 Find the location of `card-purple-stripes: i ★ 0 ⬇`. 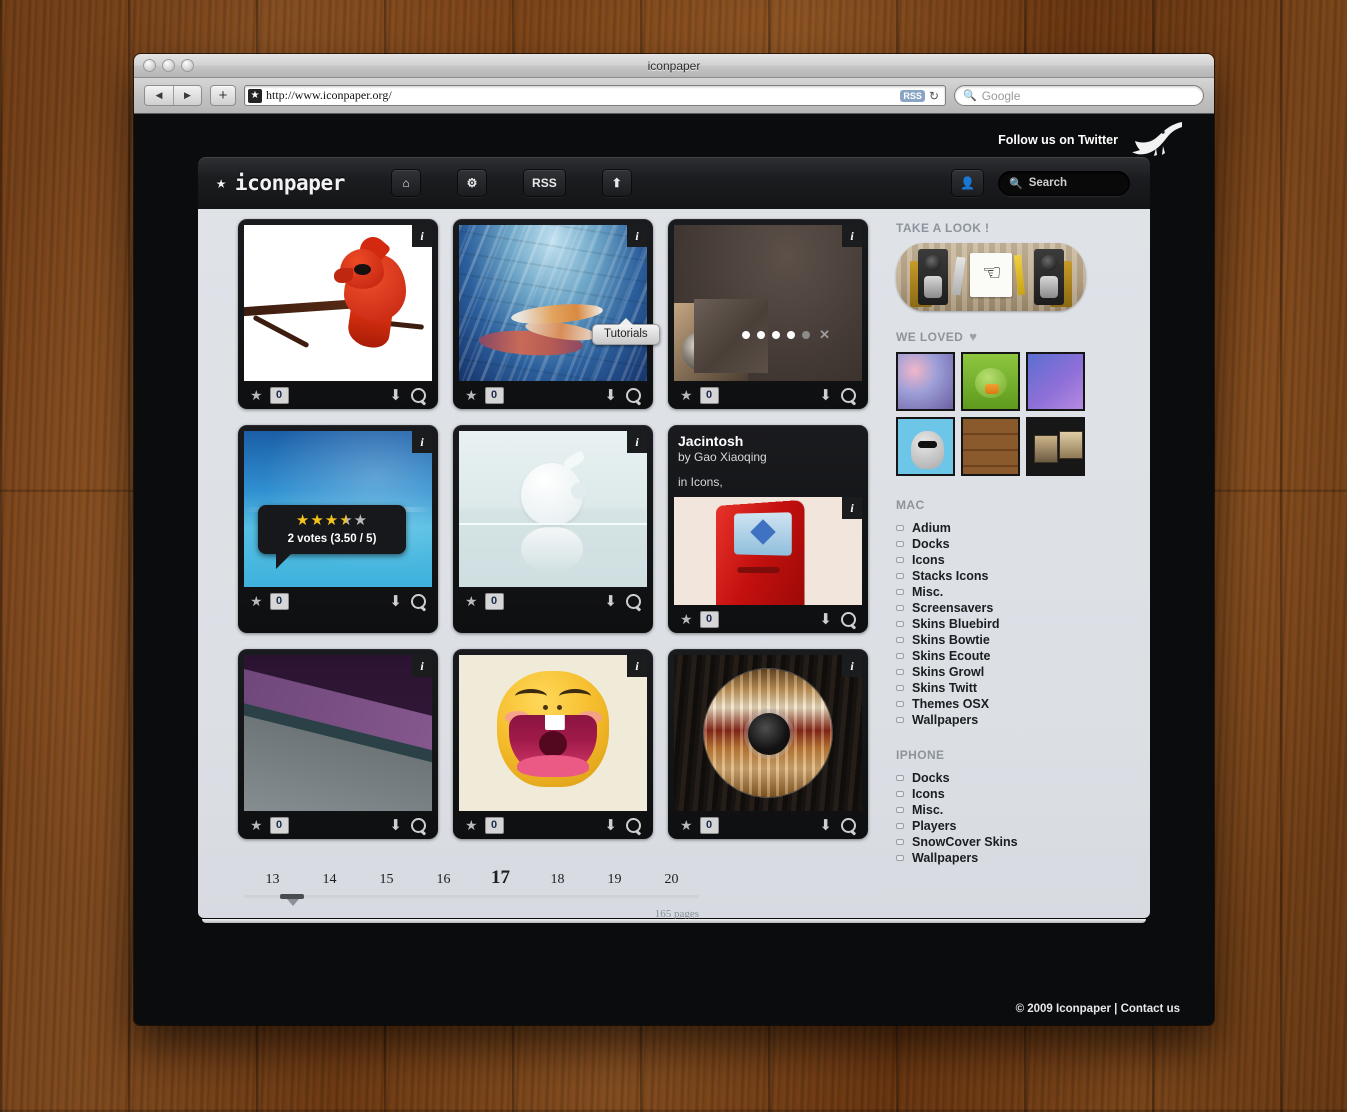

card-purple-stripes: i ★ 0 ⬇ is located at coordinates (338, 744).